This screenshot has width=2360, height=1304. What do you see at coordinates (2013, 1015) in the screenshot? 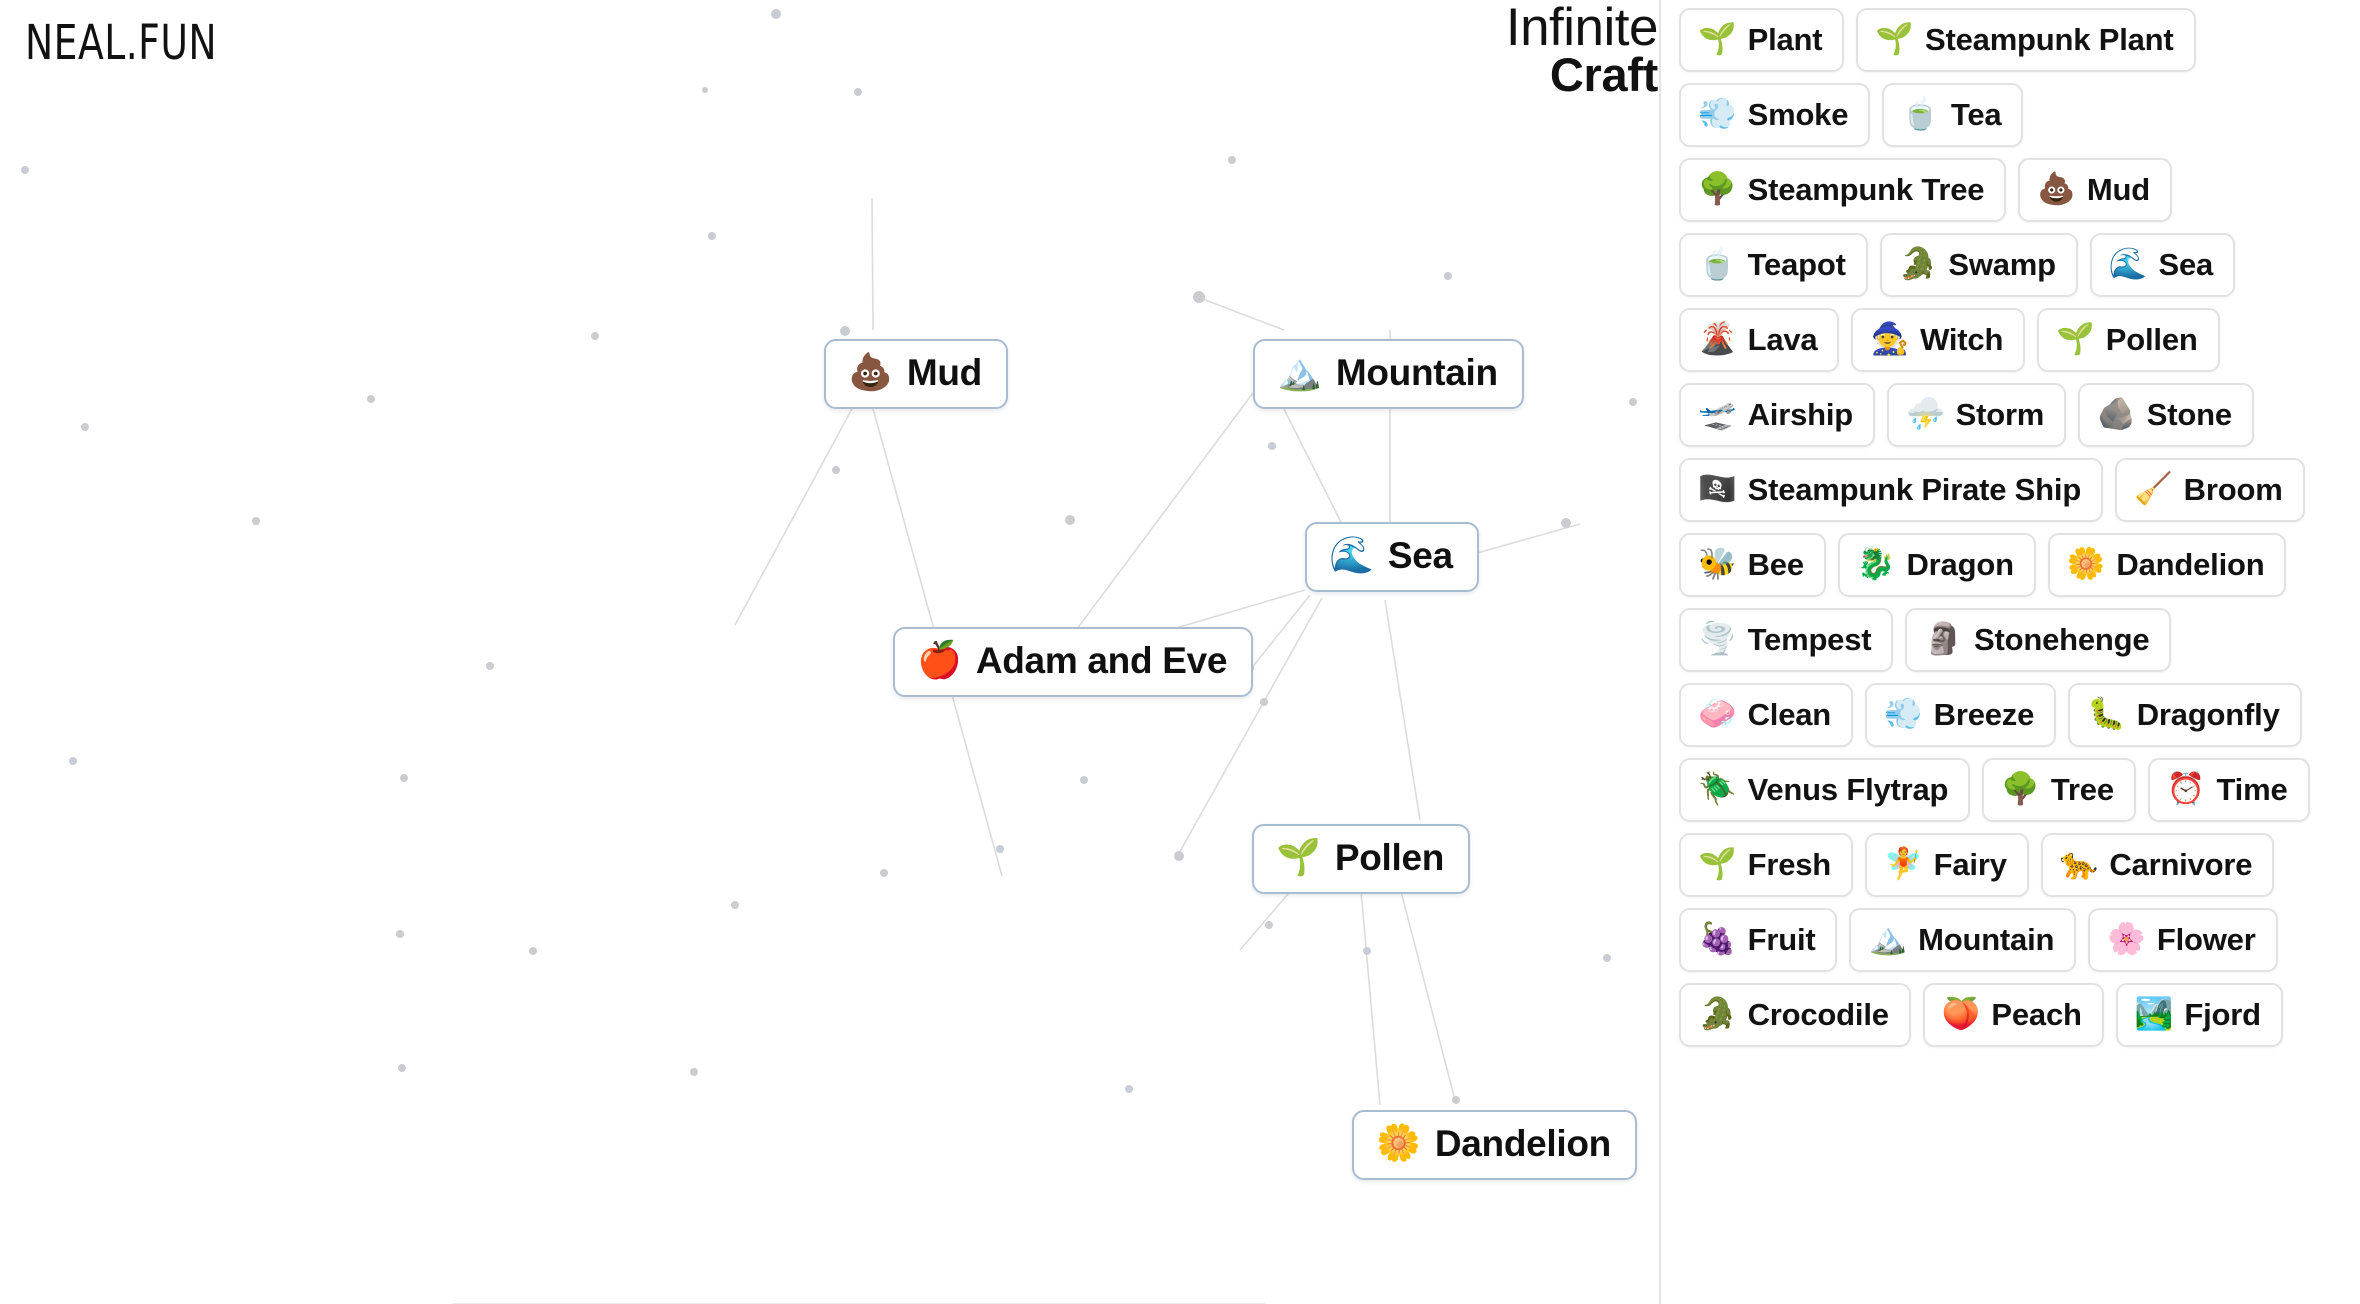
I see `element-item-peach: 🍑 Peach` at bounding box center [2013, 1015].